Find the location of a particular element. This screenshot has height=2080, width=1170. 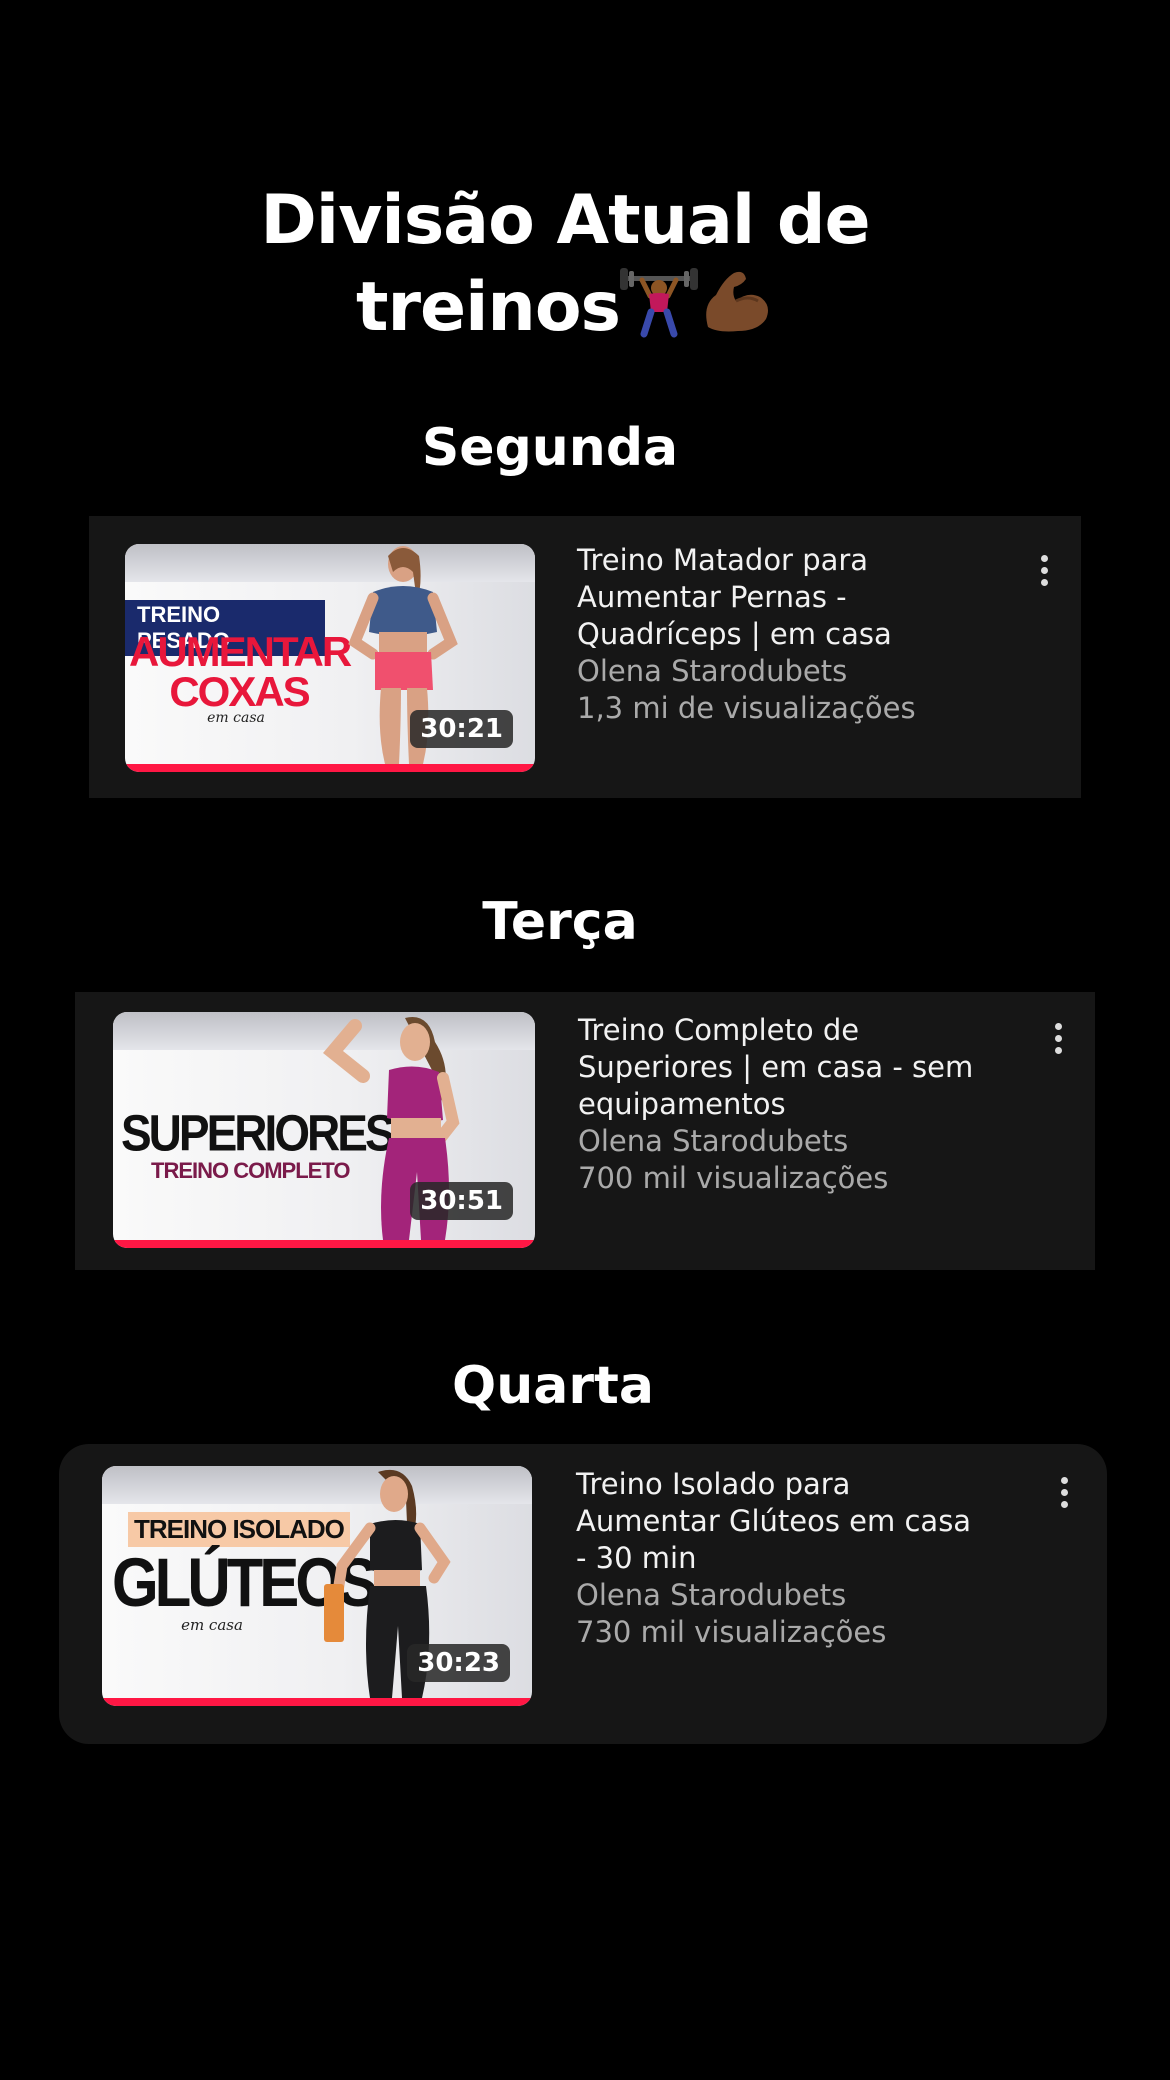

video-title-line: Quadríceps | em casa is located at coordinates (734, 634).